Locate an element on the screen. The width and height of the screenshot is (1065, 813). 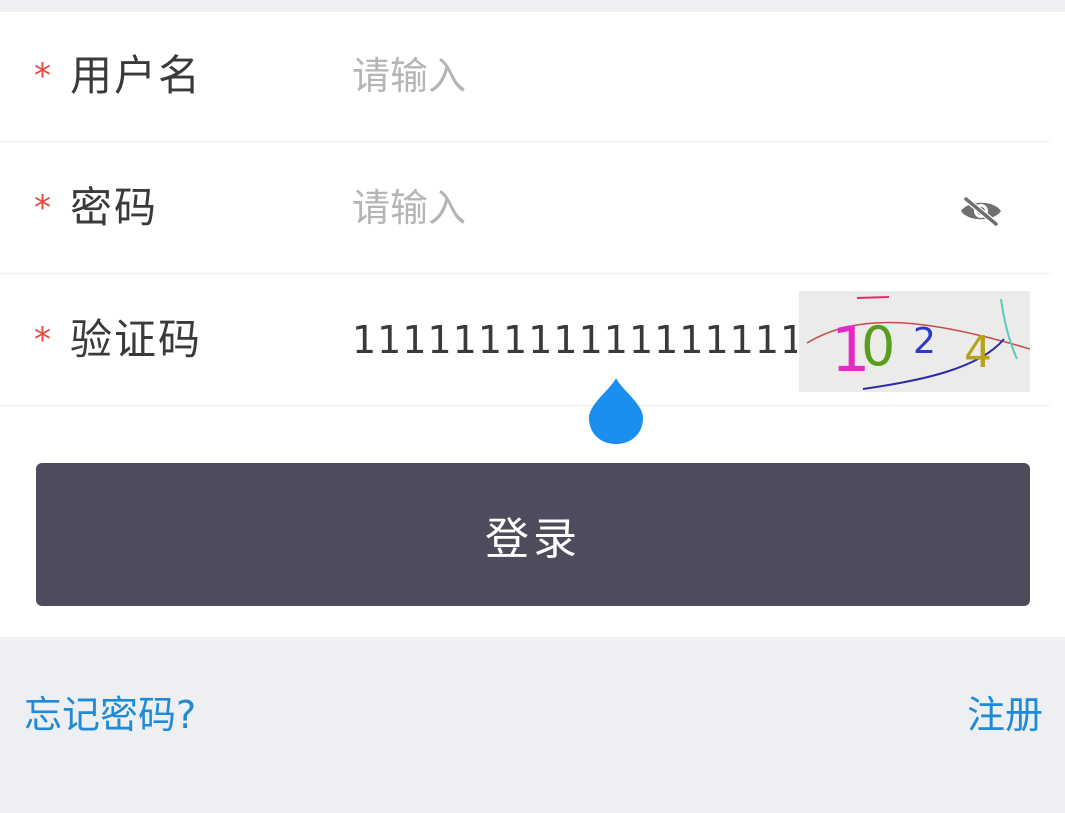
password-input is located at coordinates (572, 208).